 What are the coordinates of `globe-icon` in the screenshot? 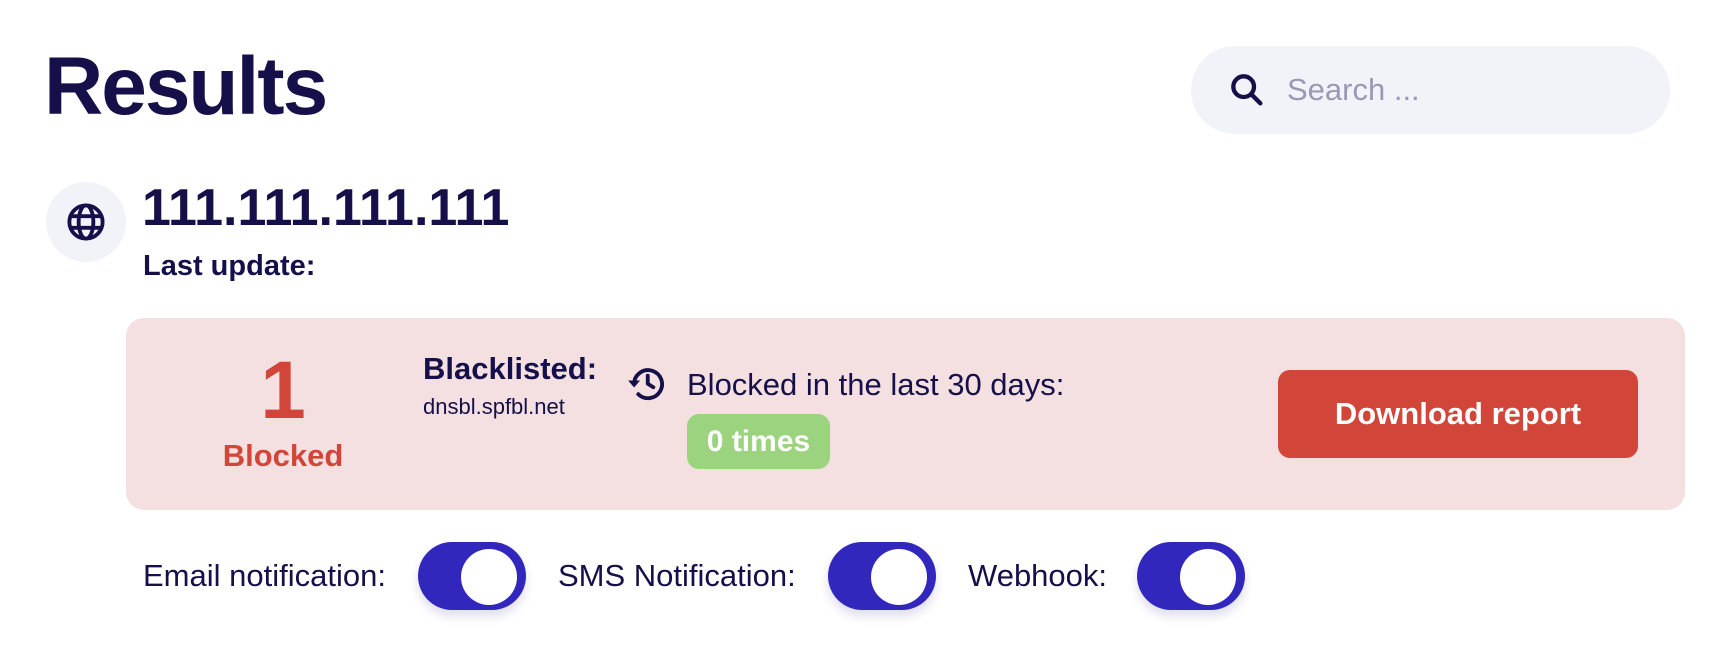 It's located at (86, 222).